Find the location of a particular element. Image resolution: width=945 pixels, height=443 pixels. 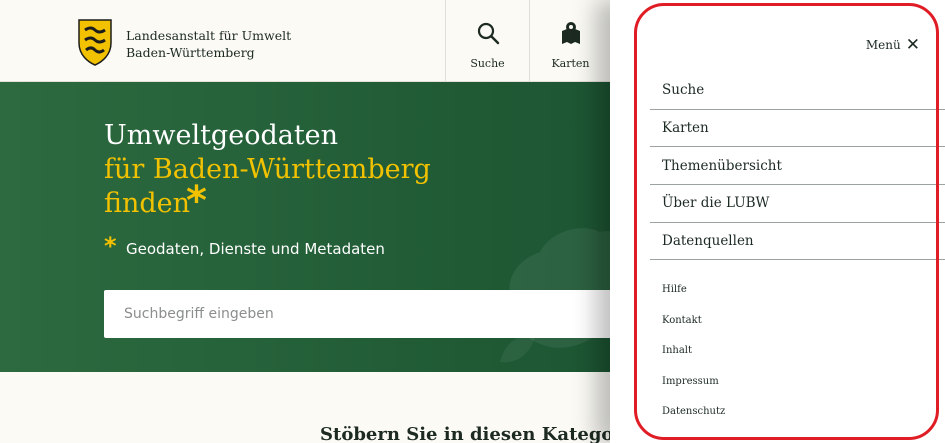

menu-link-inhalt: Inhalt is located at coordinates (693, 360).